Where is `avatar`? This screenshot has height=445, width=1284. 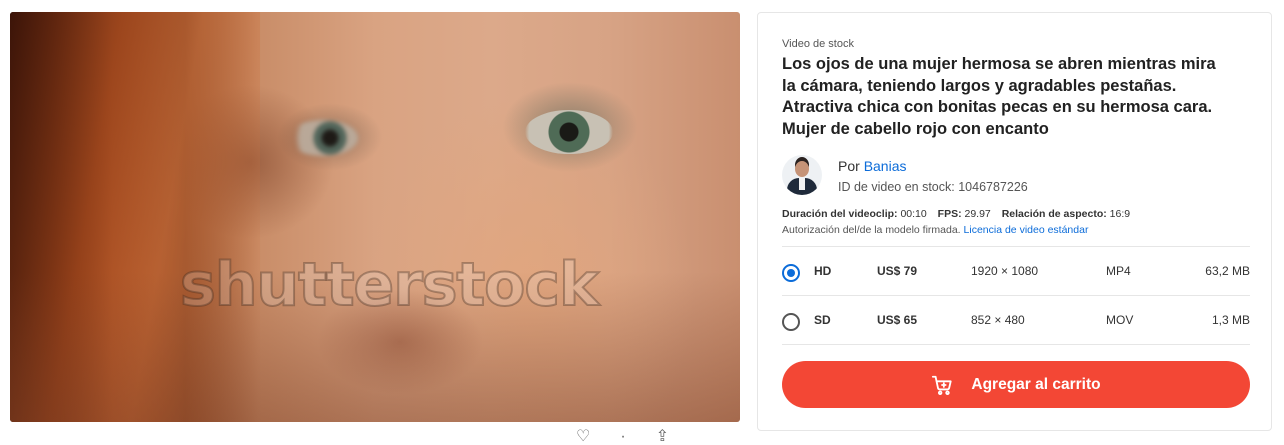
avatar is located at coordinates (802, 175).